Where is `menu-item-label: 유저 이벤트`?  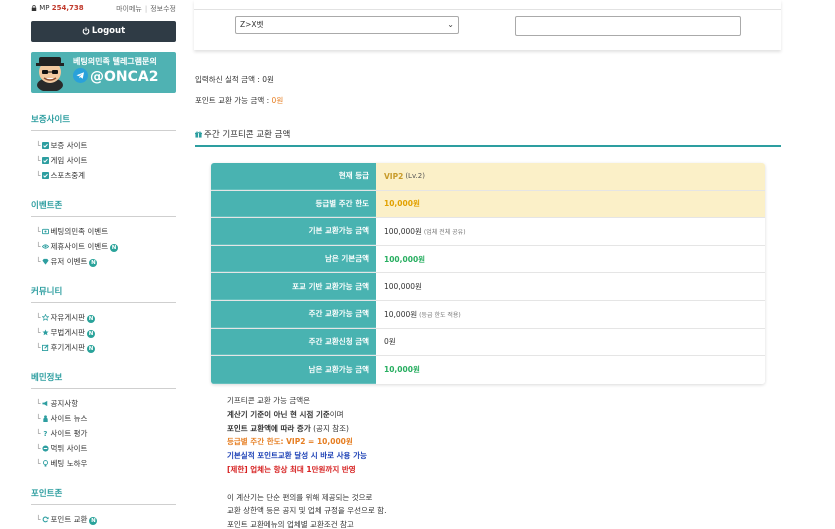 menu-item-label: 유저 이벤트 is located at coordinates (69, 261).